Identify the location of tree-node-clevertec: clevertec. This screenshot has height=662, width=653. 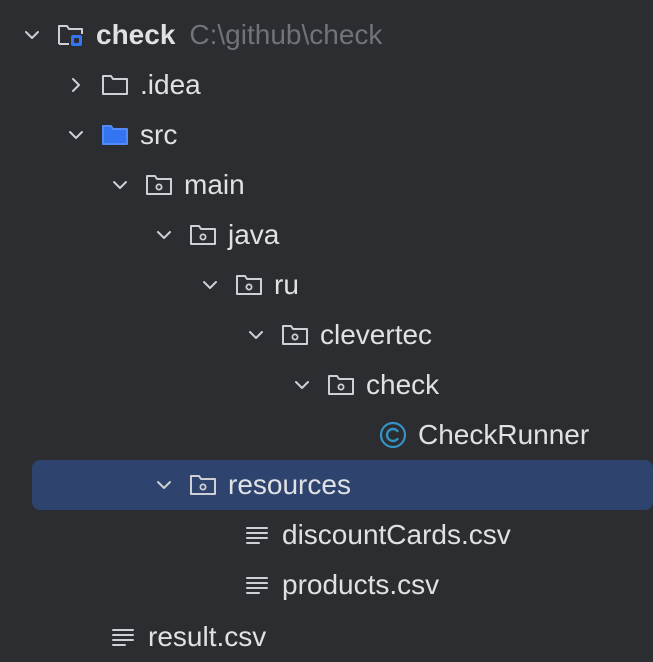
(326, 335).